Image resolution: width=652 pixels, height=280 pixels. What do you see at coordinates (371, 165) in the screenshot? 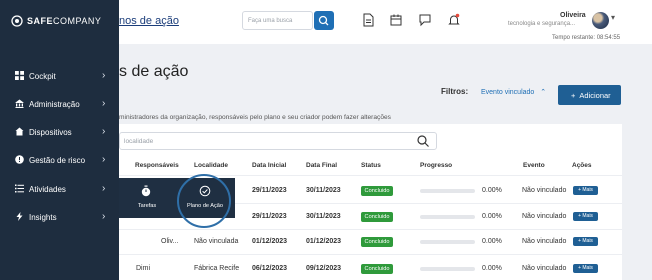
I see `column-header-status: Status` at bounding box center [371, 165].